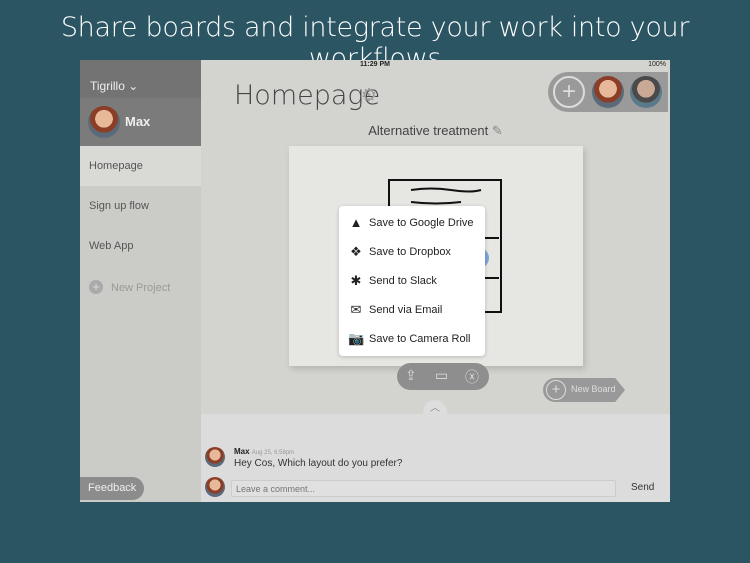 This screenshot has height=563, width=750. What do you see at coordinates (412, 336) in the screenshot?
I see `save-to-camera-roll: 📷 Save to Camera Roll` at bounding box center [412, 336].